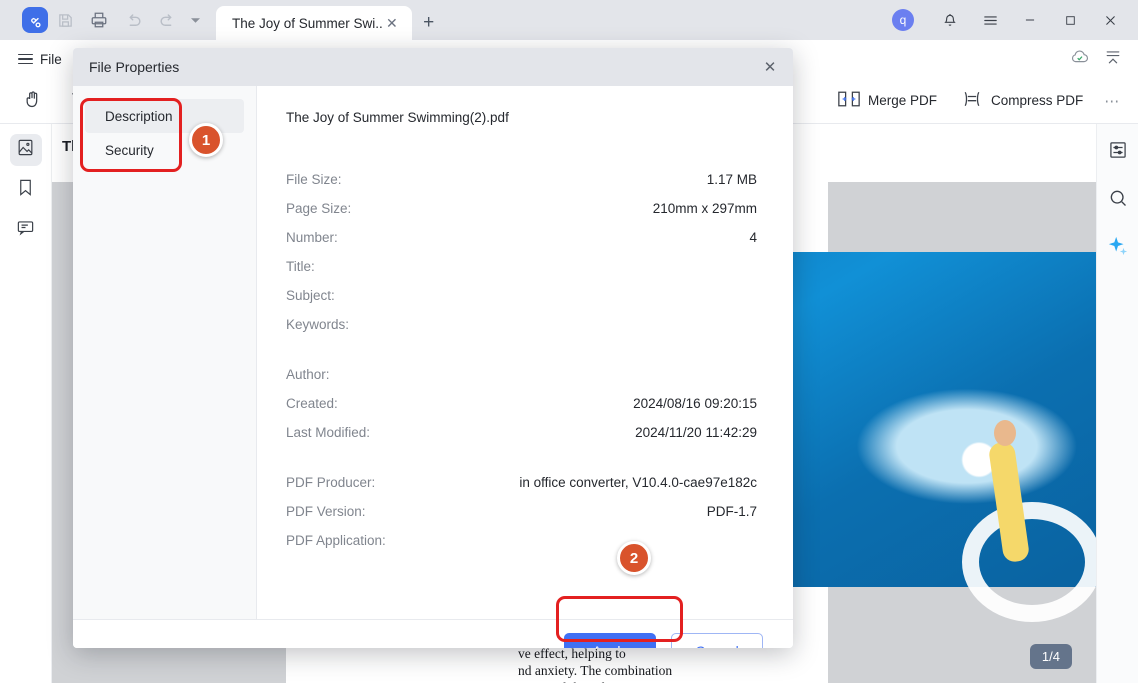  Describe the element at coordinates (318, 324) in the screenshot. I see `property-key: Keywords:` at that location.